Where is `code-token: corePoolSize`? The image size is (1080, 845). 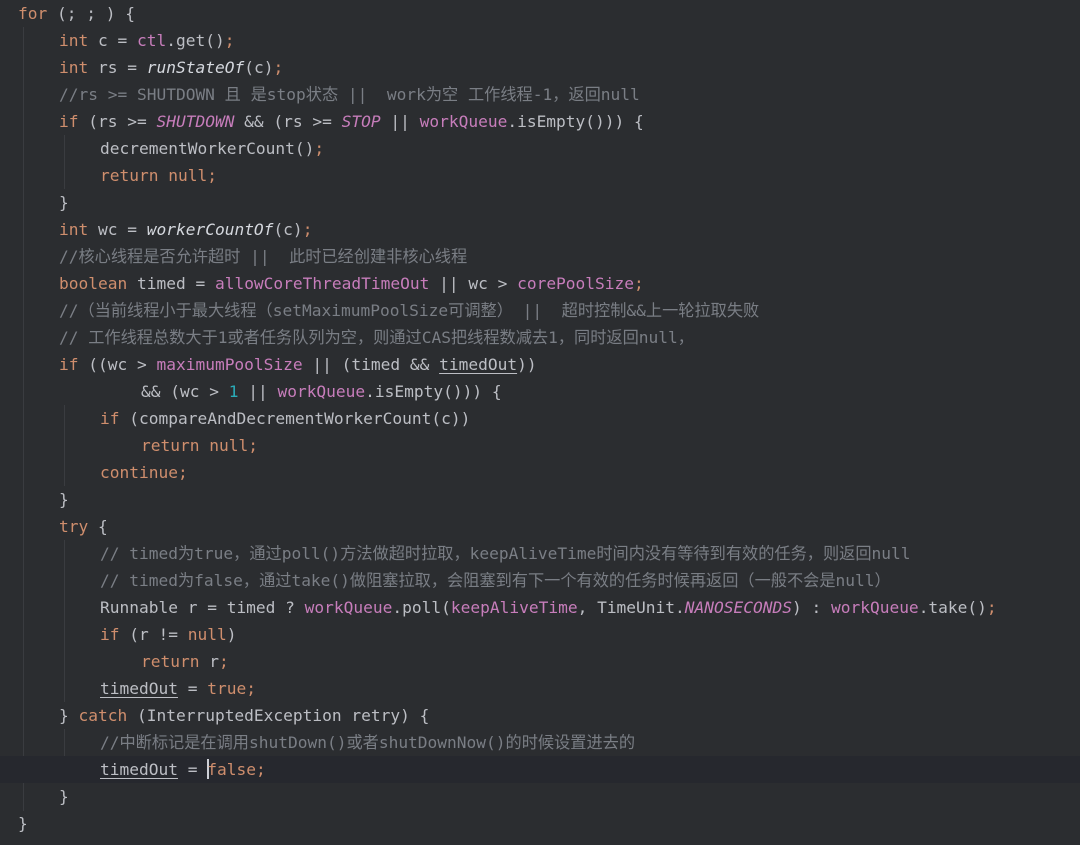 code-token: corePoolSize is located at coordinates (576, 283).